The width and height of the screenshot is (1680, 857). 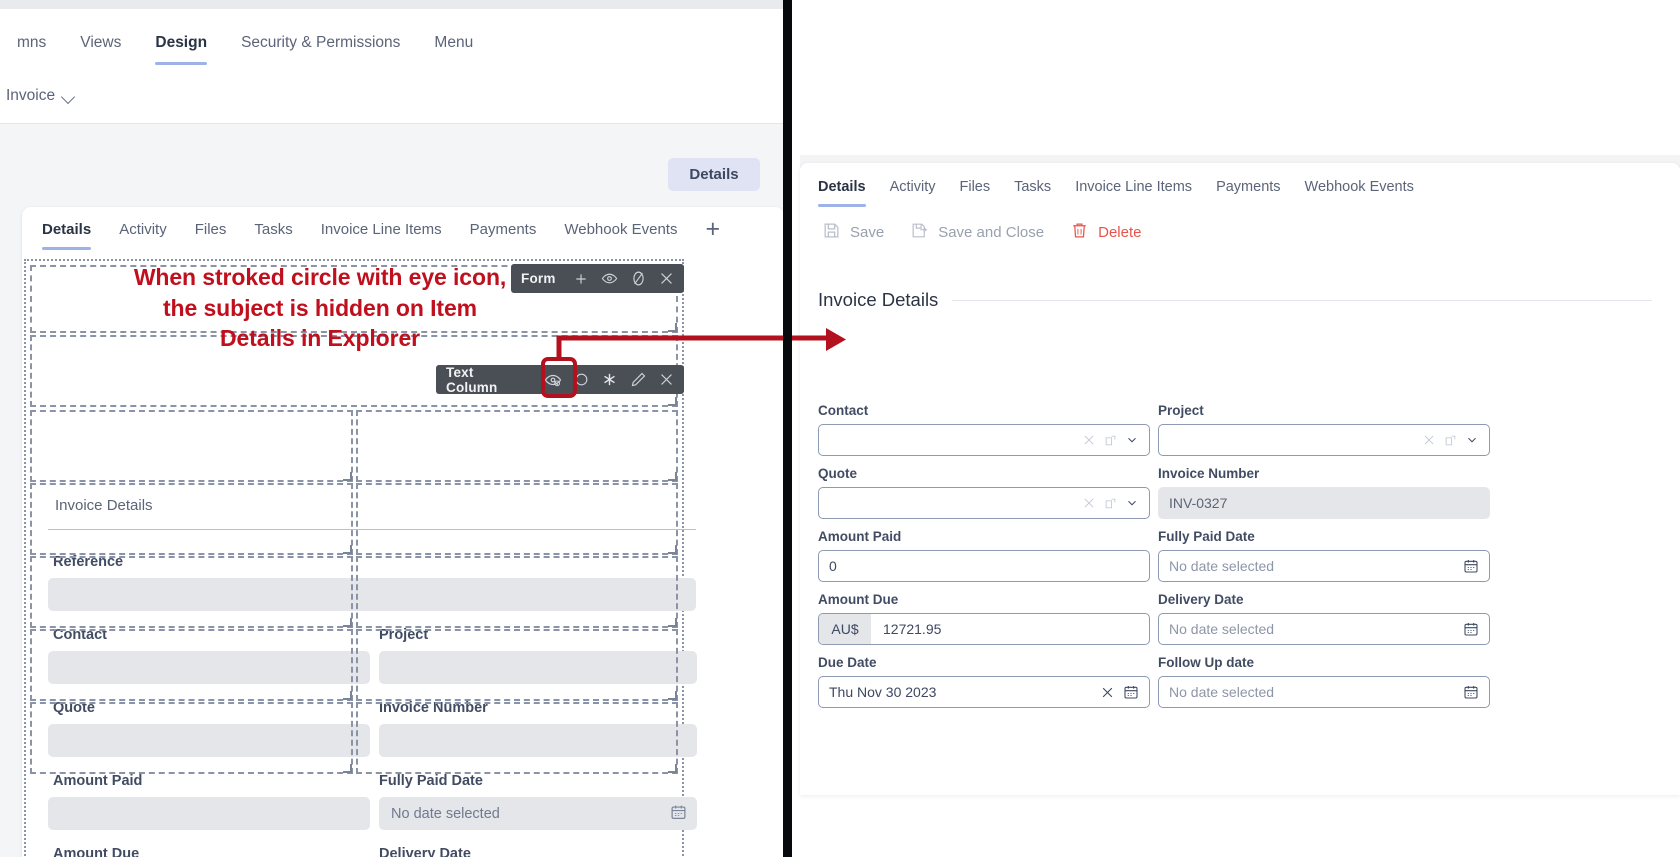 What do you see at coordinates (273, 229) in the screenshot?
I see `card-tab-tasks: Tasks` at bounding box center [273, 229].